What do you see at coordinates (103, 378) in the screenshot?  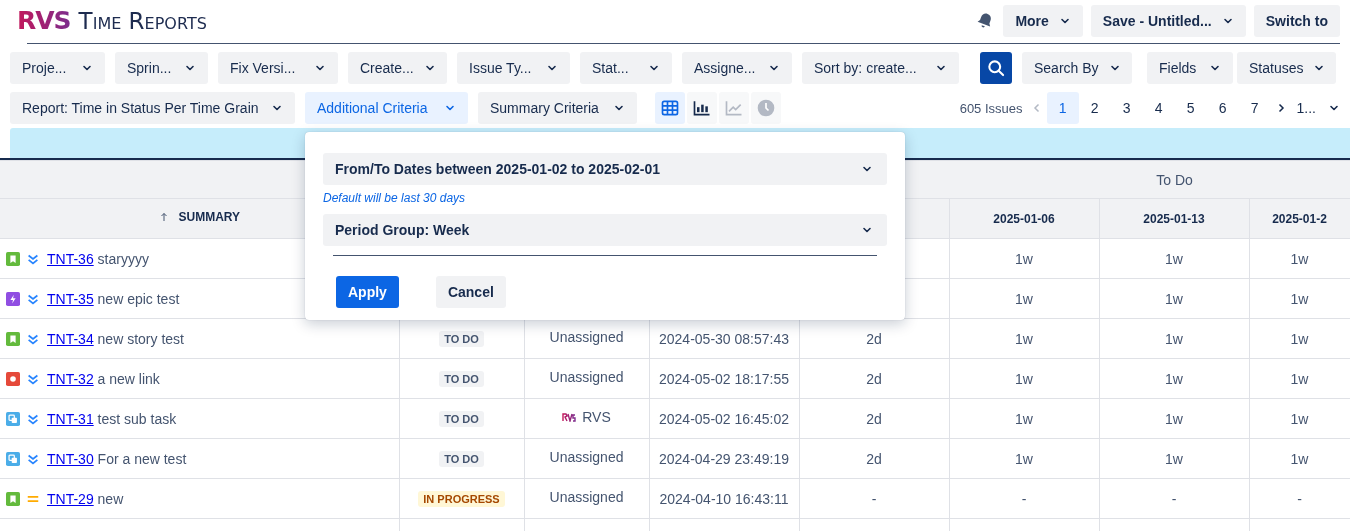 I see `issue-summary: TNT-32 a new link` at bounding box center [103, 378].